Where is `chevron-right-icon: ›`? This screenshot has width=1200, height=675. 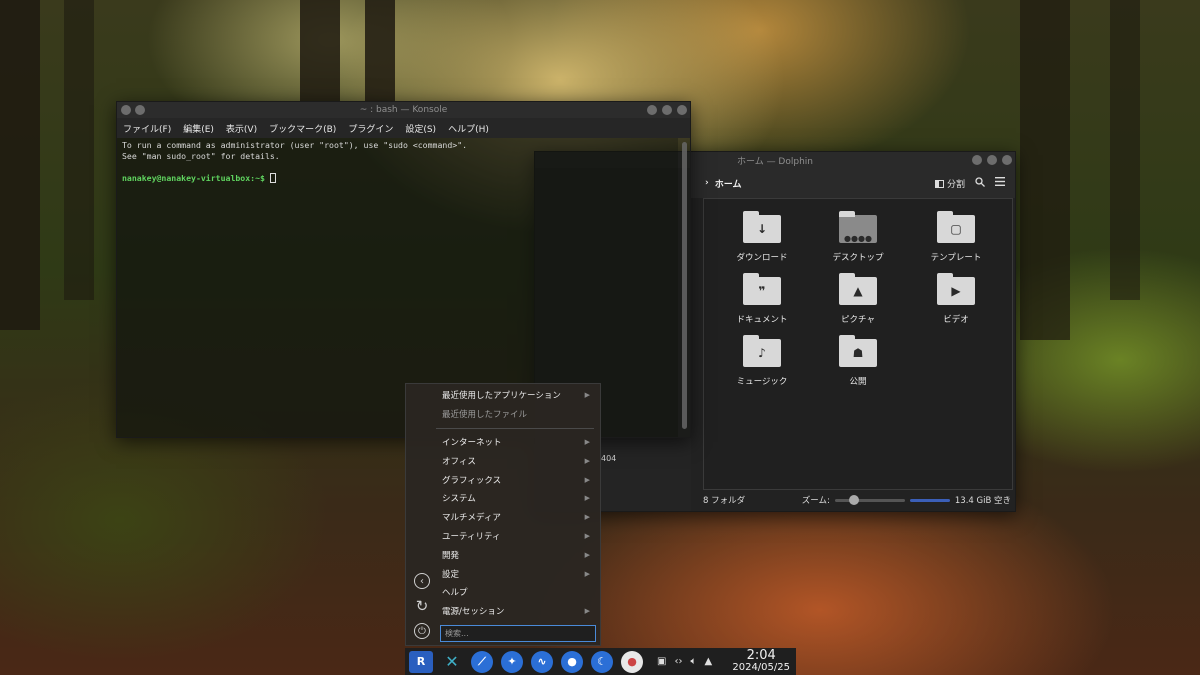
chevron-right-icon: › is located at coordinates (707, 183).